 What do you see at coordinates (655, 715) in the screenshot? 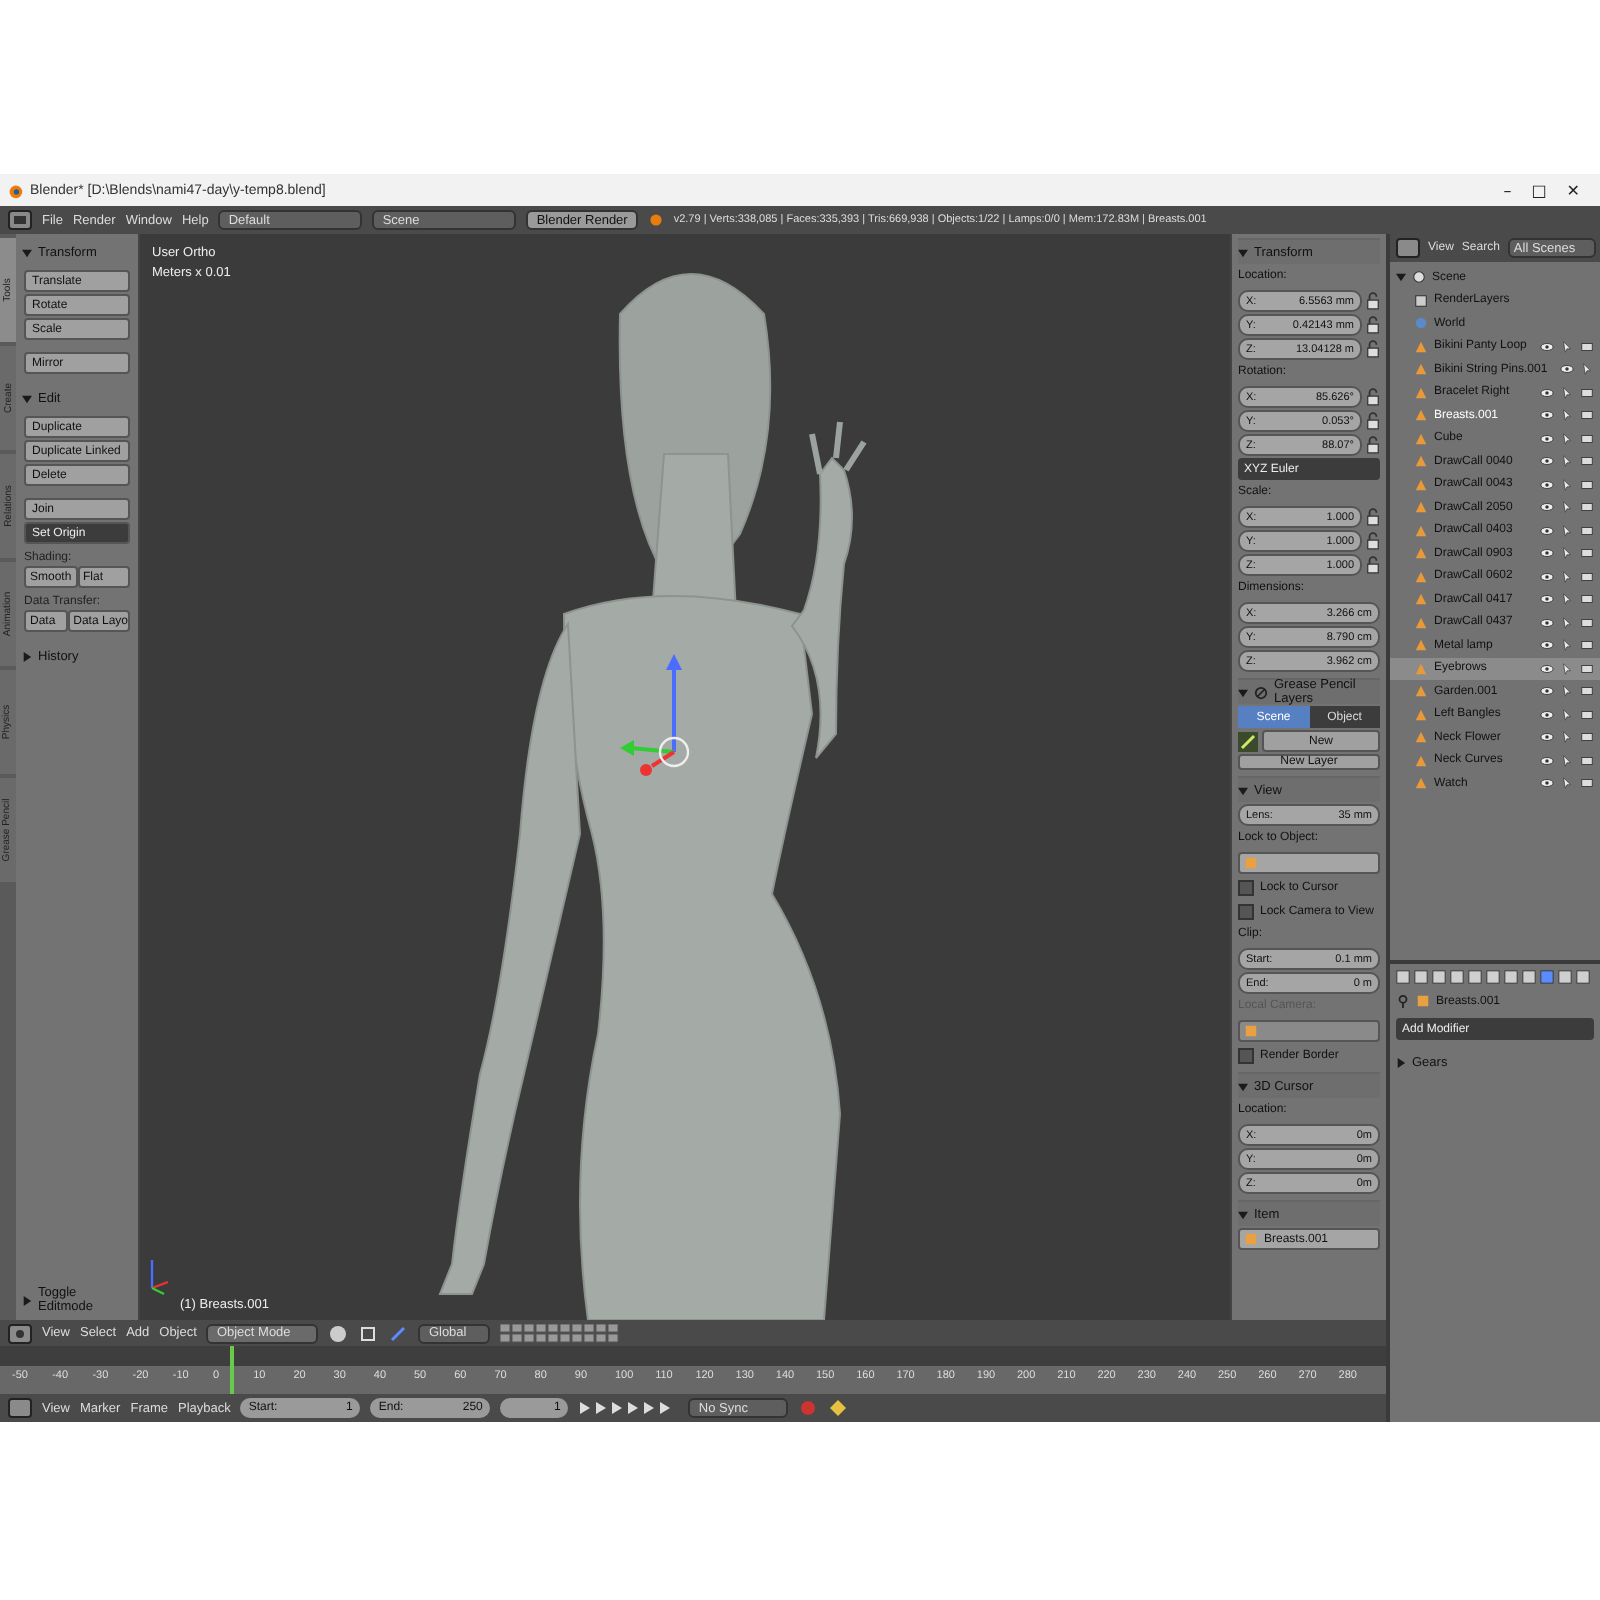
I see `transform-gizmo-drawing` at bounding box center [655, 715].